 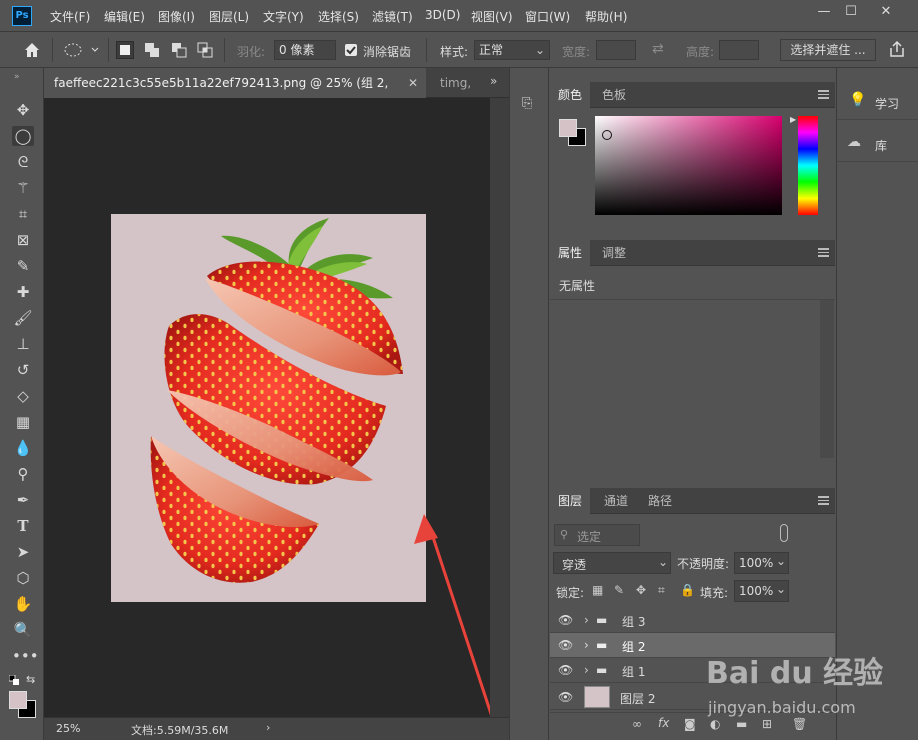 I want to click on libraries-panel-button: ☁ 库, so click(x=877, y=144).